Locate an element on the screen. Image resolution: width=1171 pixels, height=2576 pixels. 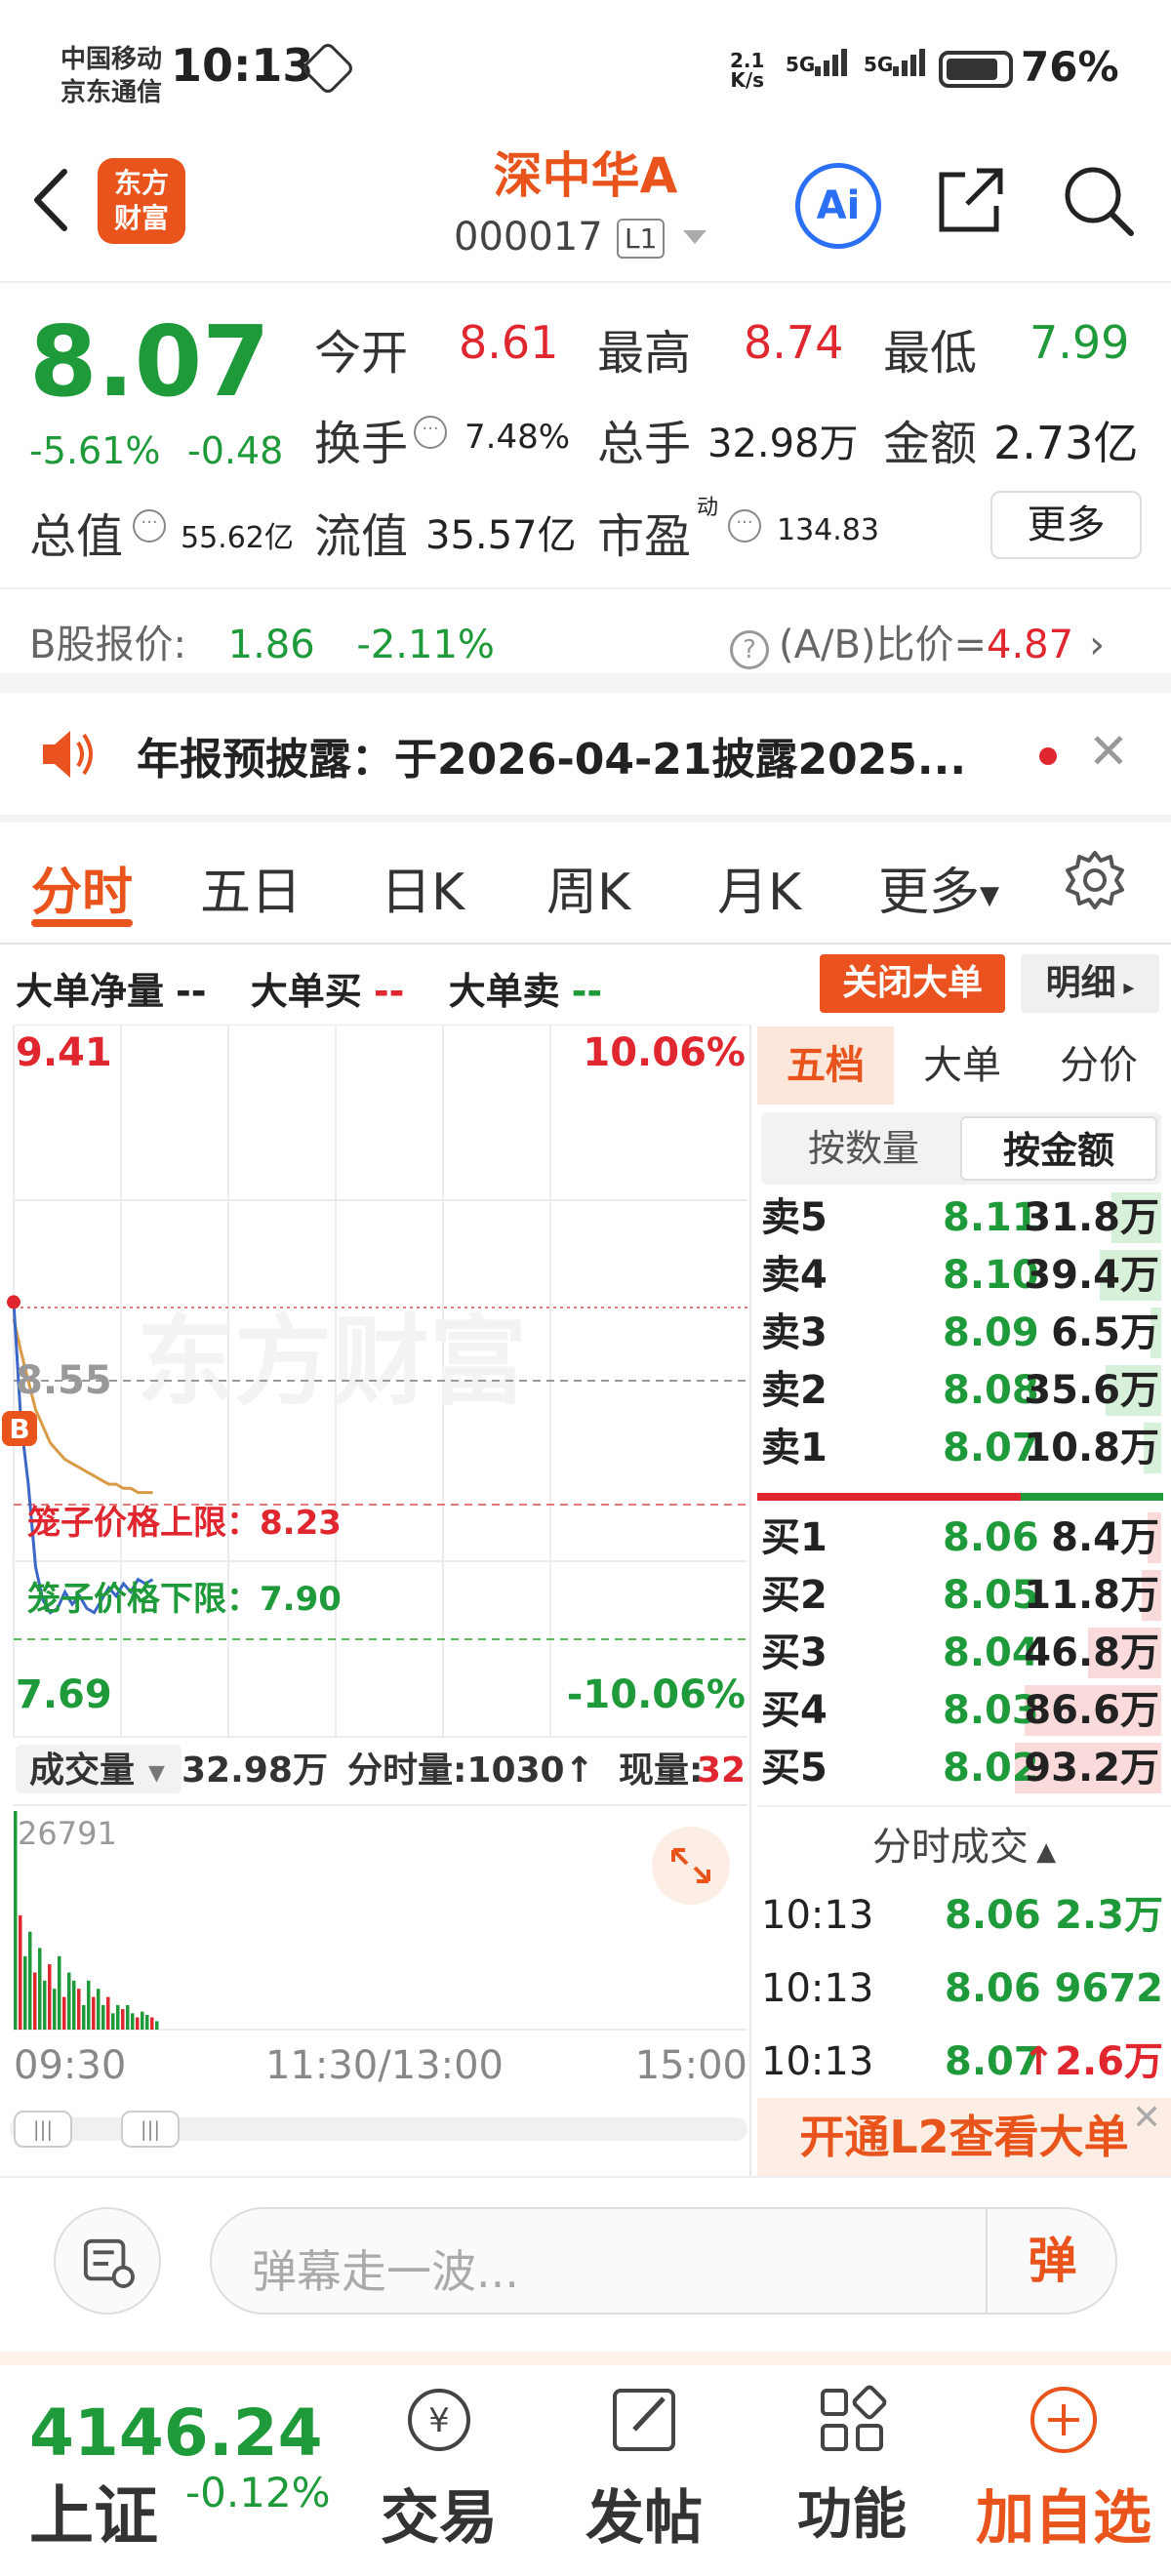
help-icon: ? is located at coordinates (749, 649).